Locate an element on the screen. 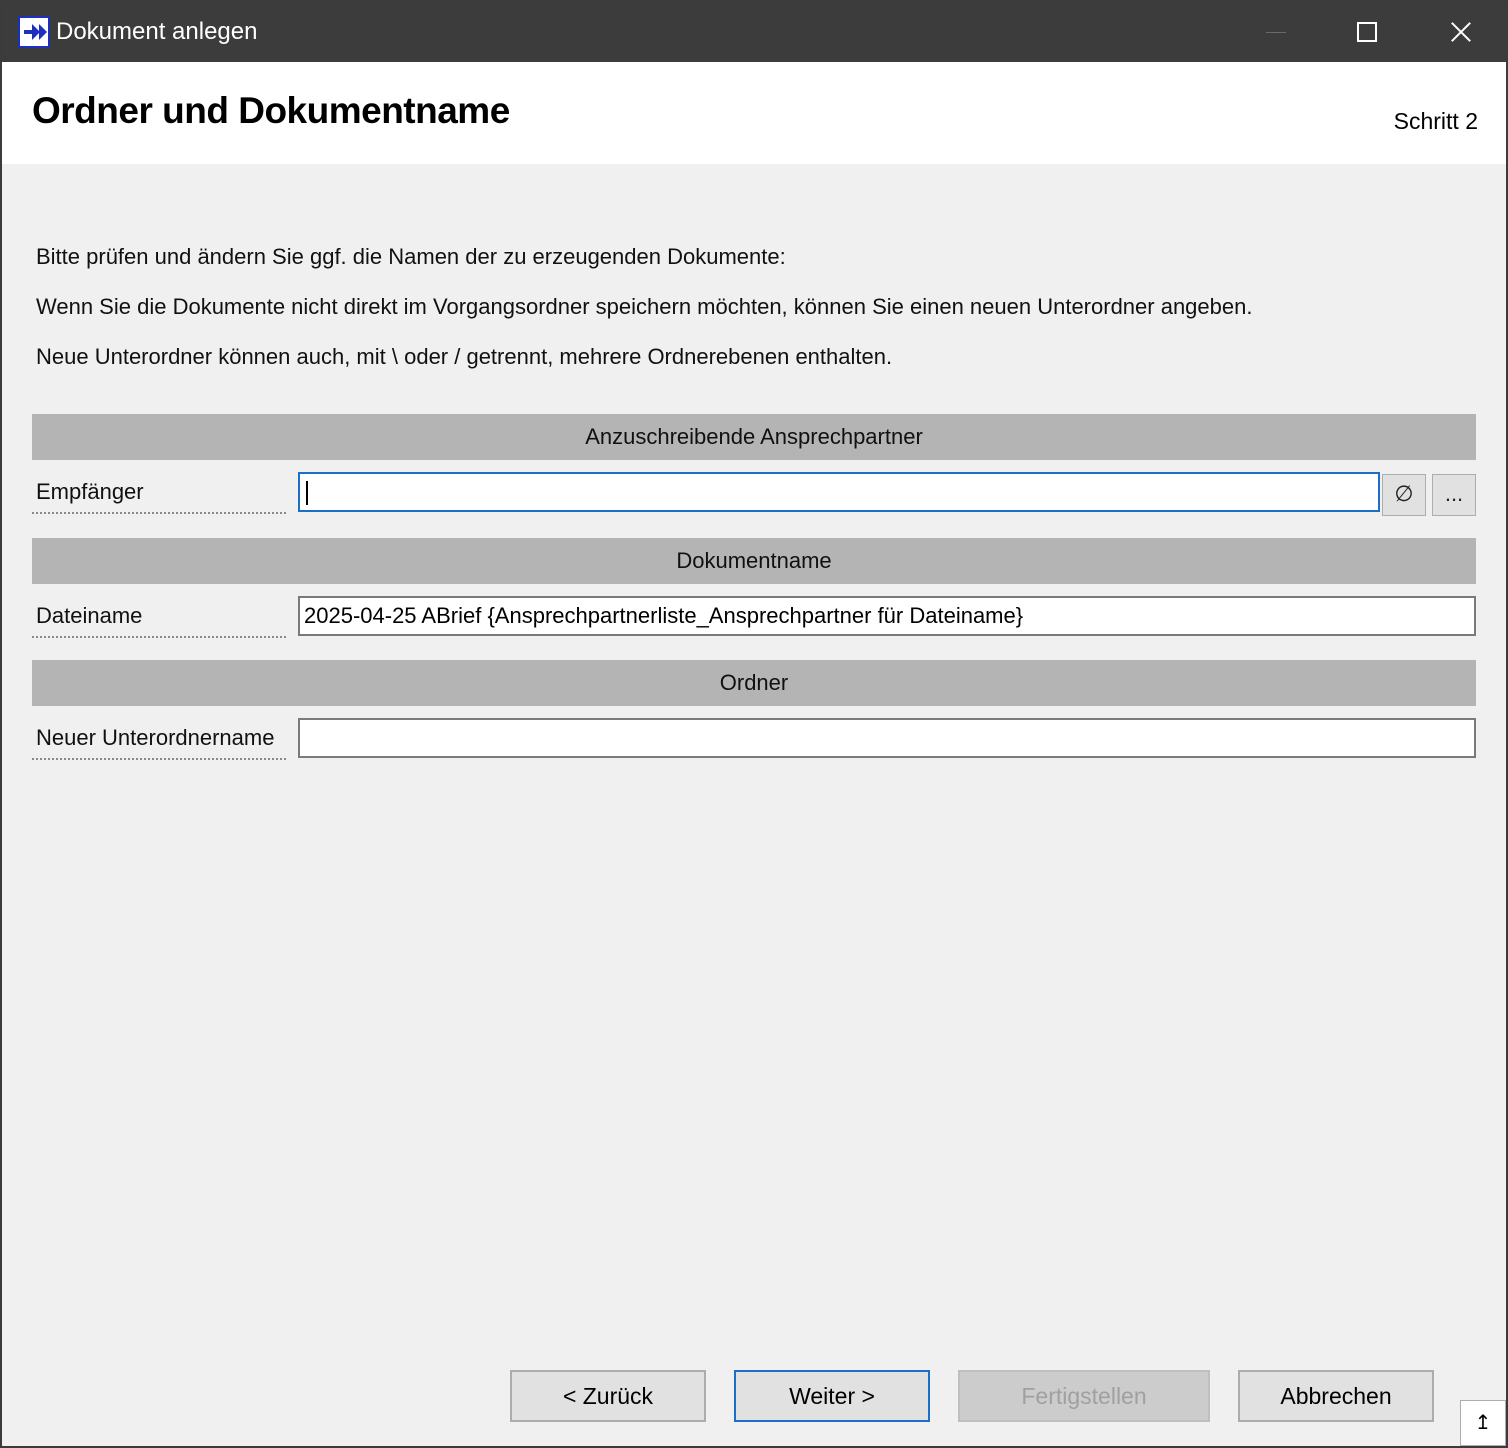 The image size is (1508, 1448). maximize-icon is located at coordinates (1366, 32).